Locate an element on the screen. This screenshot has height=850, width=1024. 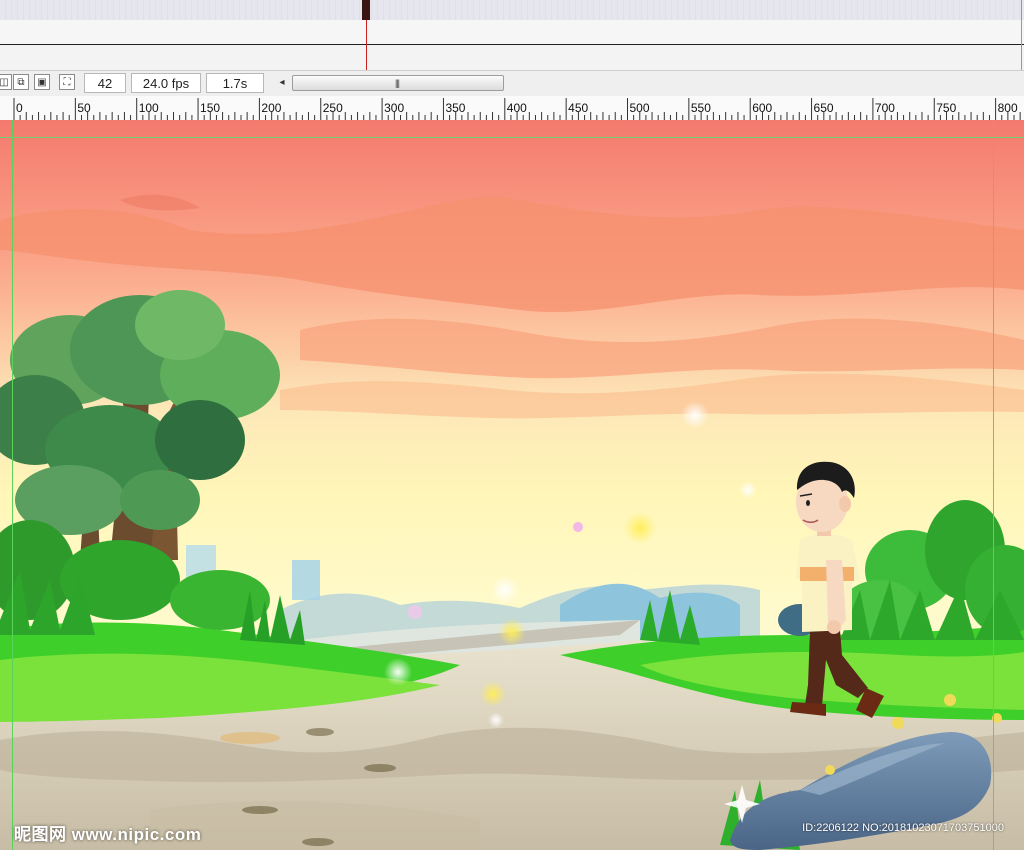
onion-skin-icon: ⧉ is located at coordinates (21, 82).